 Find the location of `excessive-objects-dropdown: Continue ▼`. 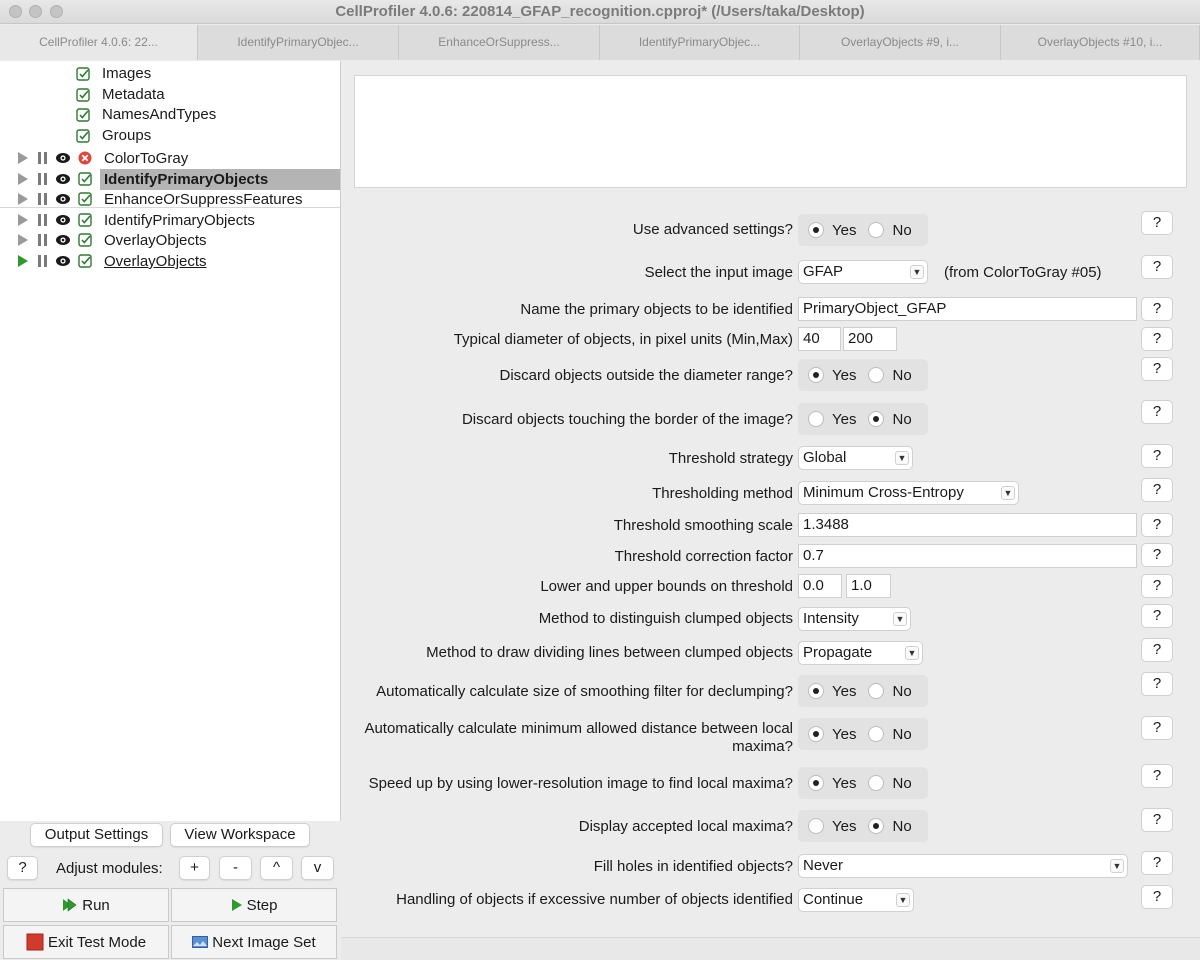

excessive-objects-dropdown: Continue ▼ is located at coordinates (856, 900).